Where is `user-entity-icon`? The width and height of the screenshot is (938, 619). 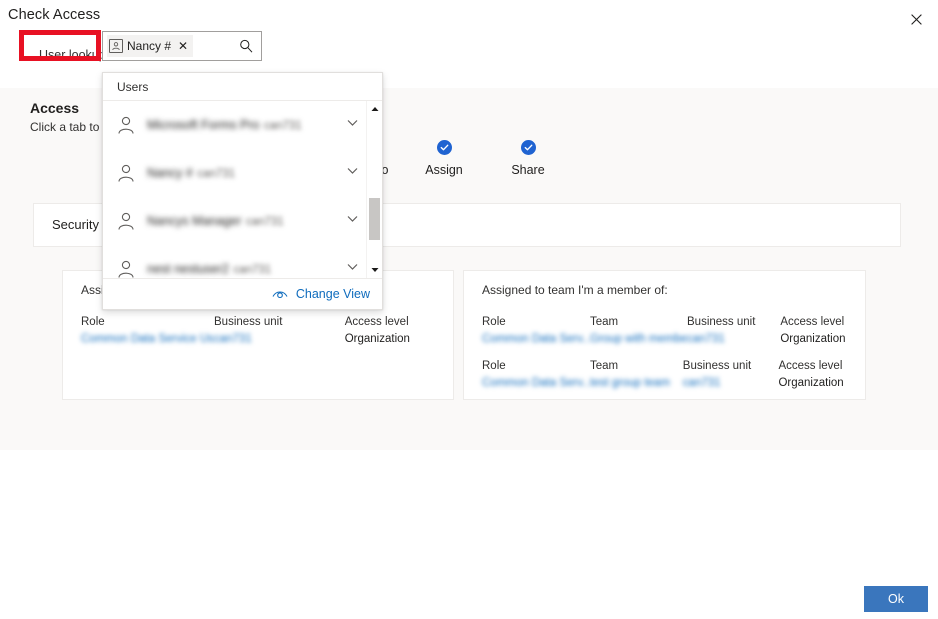
user-entity-icon is located at coordinates (116, 46).